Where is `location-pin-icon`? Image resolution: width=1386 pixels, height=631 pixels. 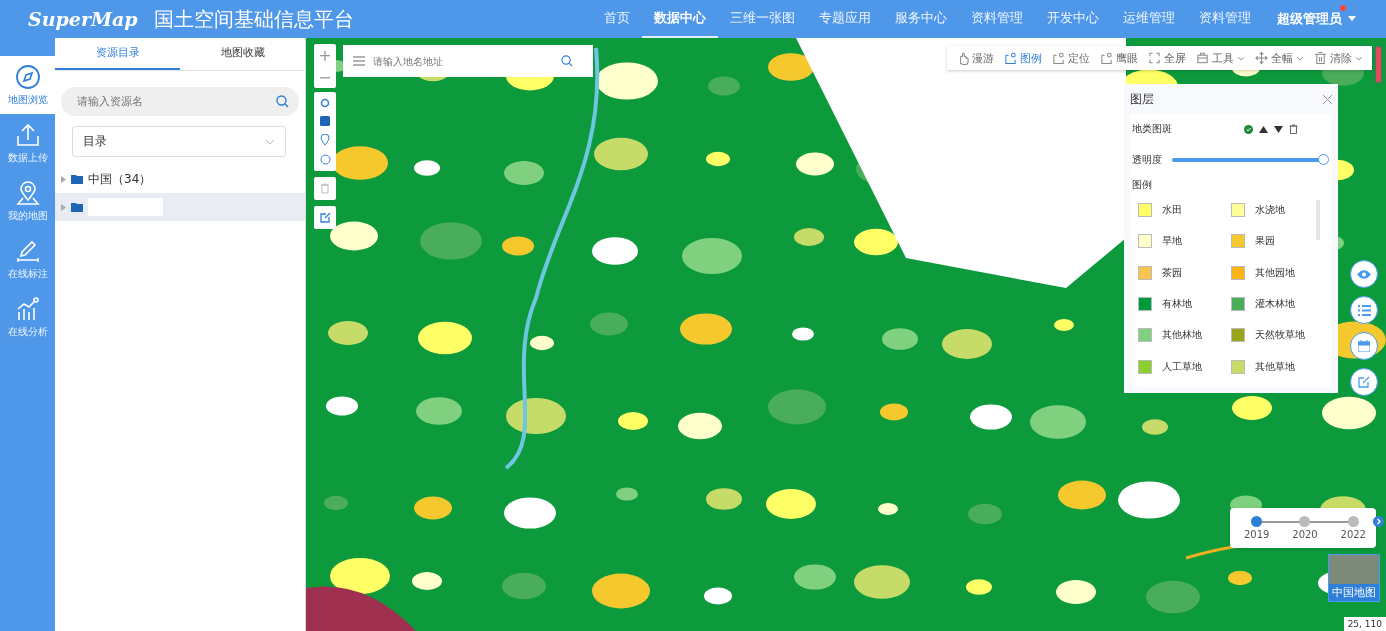 location-pin-icon is located at coordinates (325, 140).